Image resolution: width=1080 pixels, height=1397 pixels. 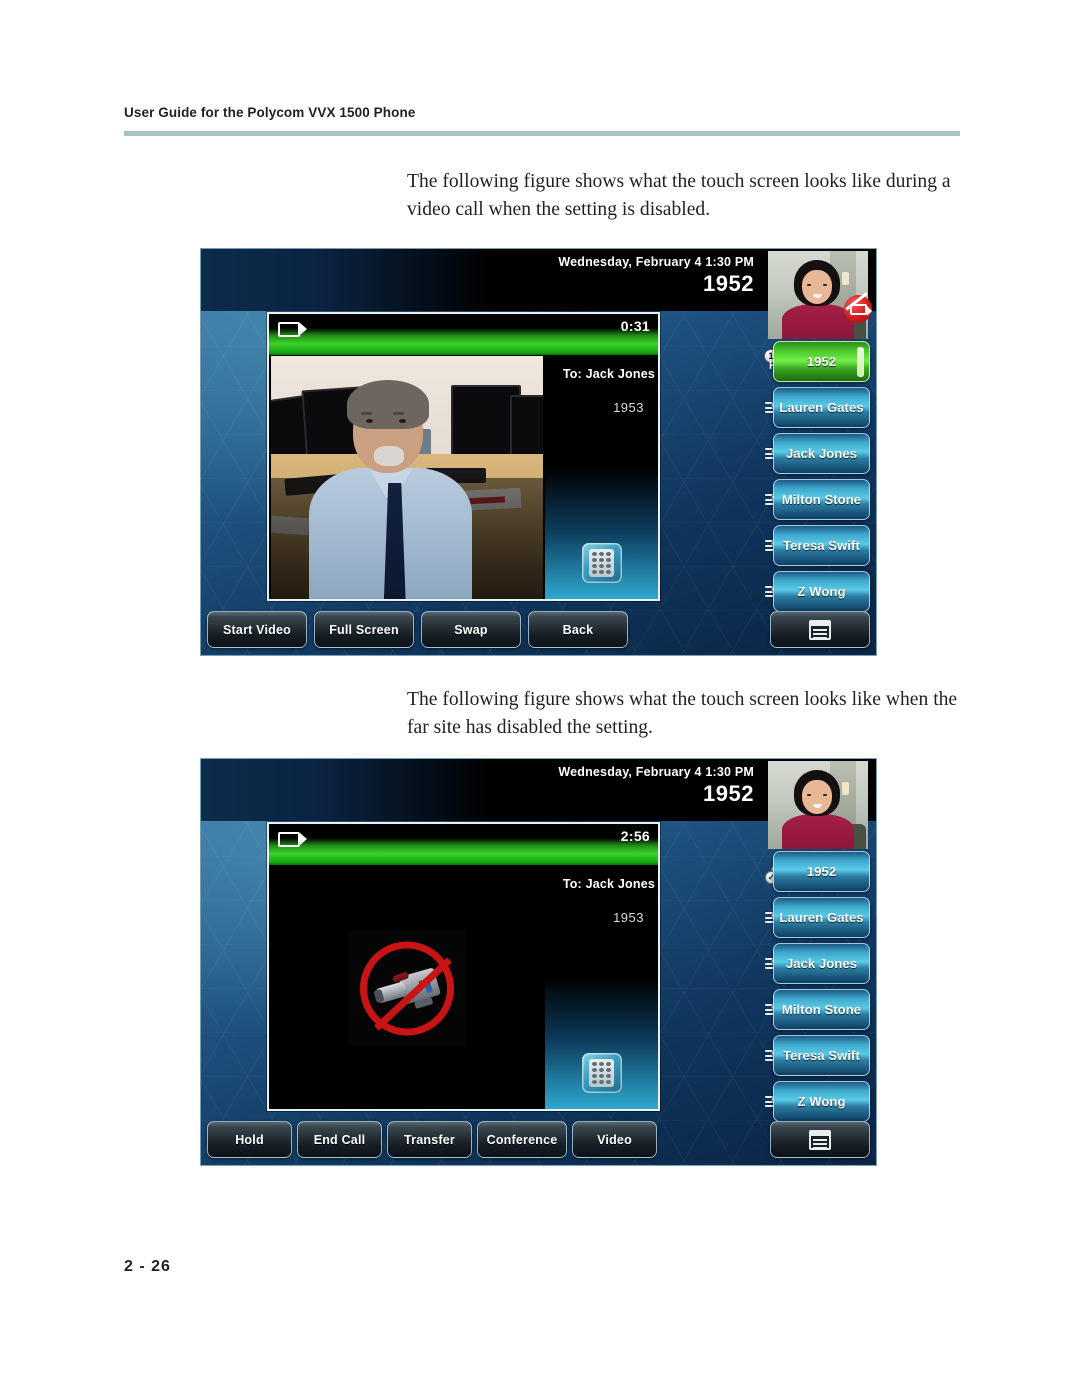 What do you see at coordinates (860, 362) in the screenshot?
I see `line-key-handle-icon` at bounding box center [860, 362].